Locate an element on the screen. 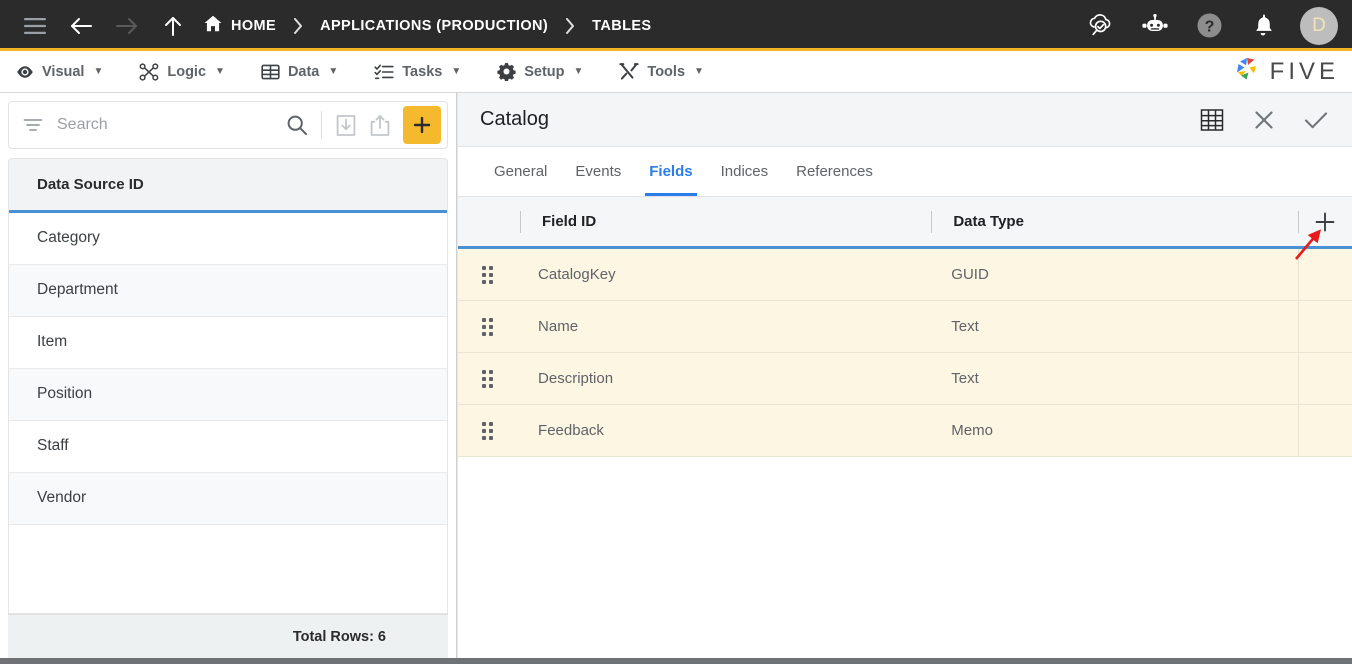 The image size is (1352, 664). column-header-field-id: Field ID is located at coordinates (725, 221).